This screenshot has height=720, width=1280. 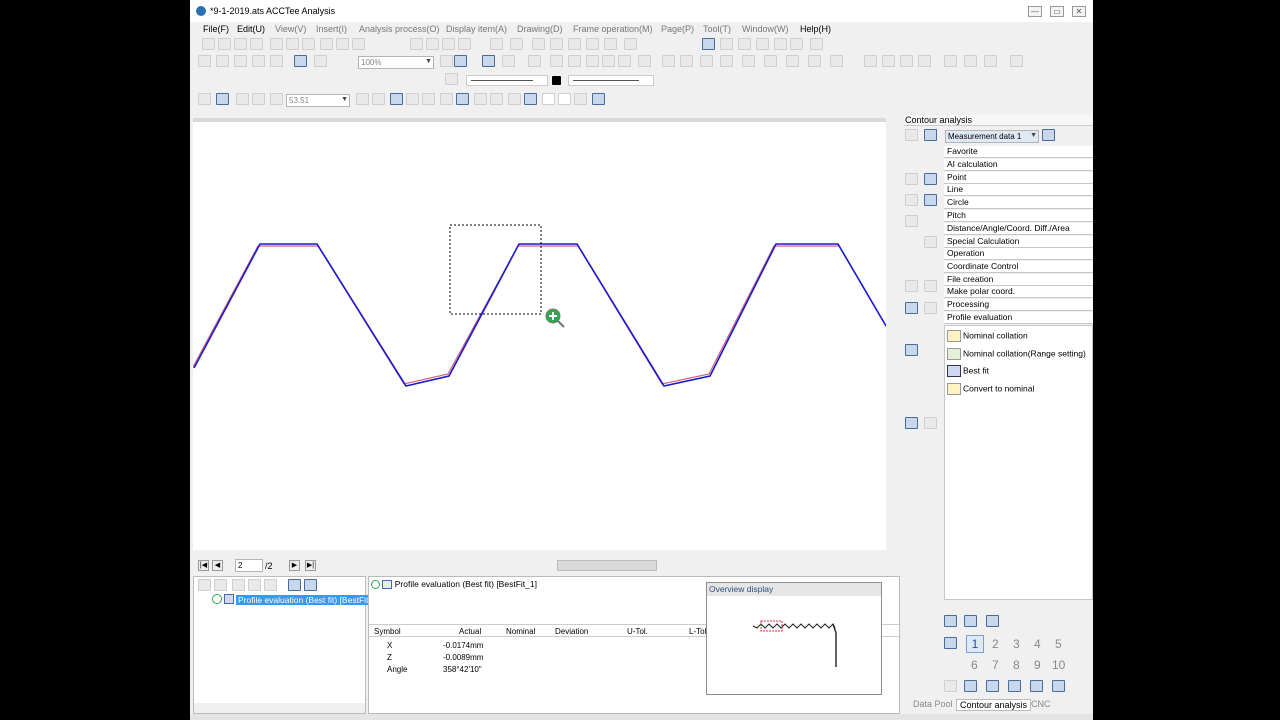 I want to click on arrange-icon, so click(x=630, y=44).